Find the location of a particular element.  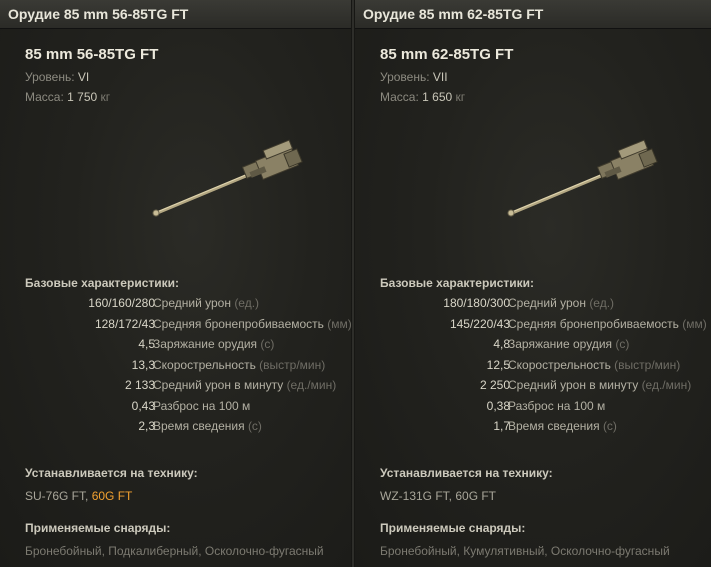

panel-header: Орудие 85 mm 62-85TG FT is located at coordinates (533, 14).